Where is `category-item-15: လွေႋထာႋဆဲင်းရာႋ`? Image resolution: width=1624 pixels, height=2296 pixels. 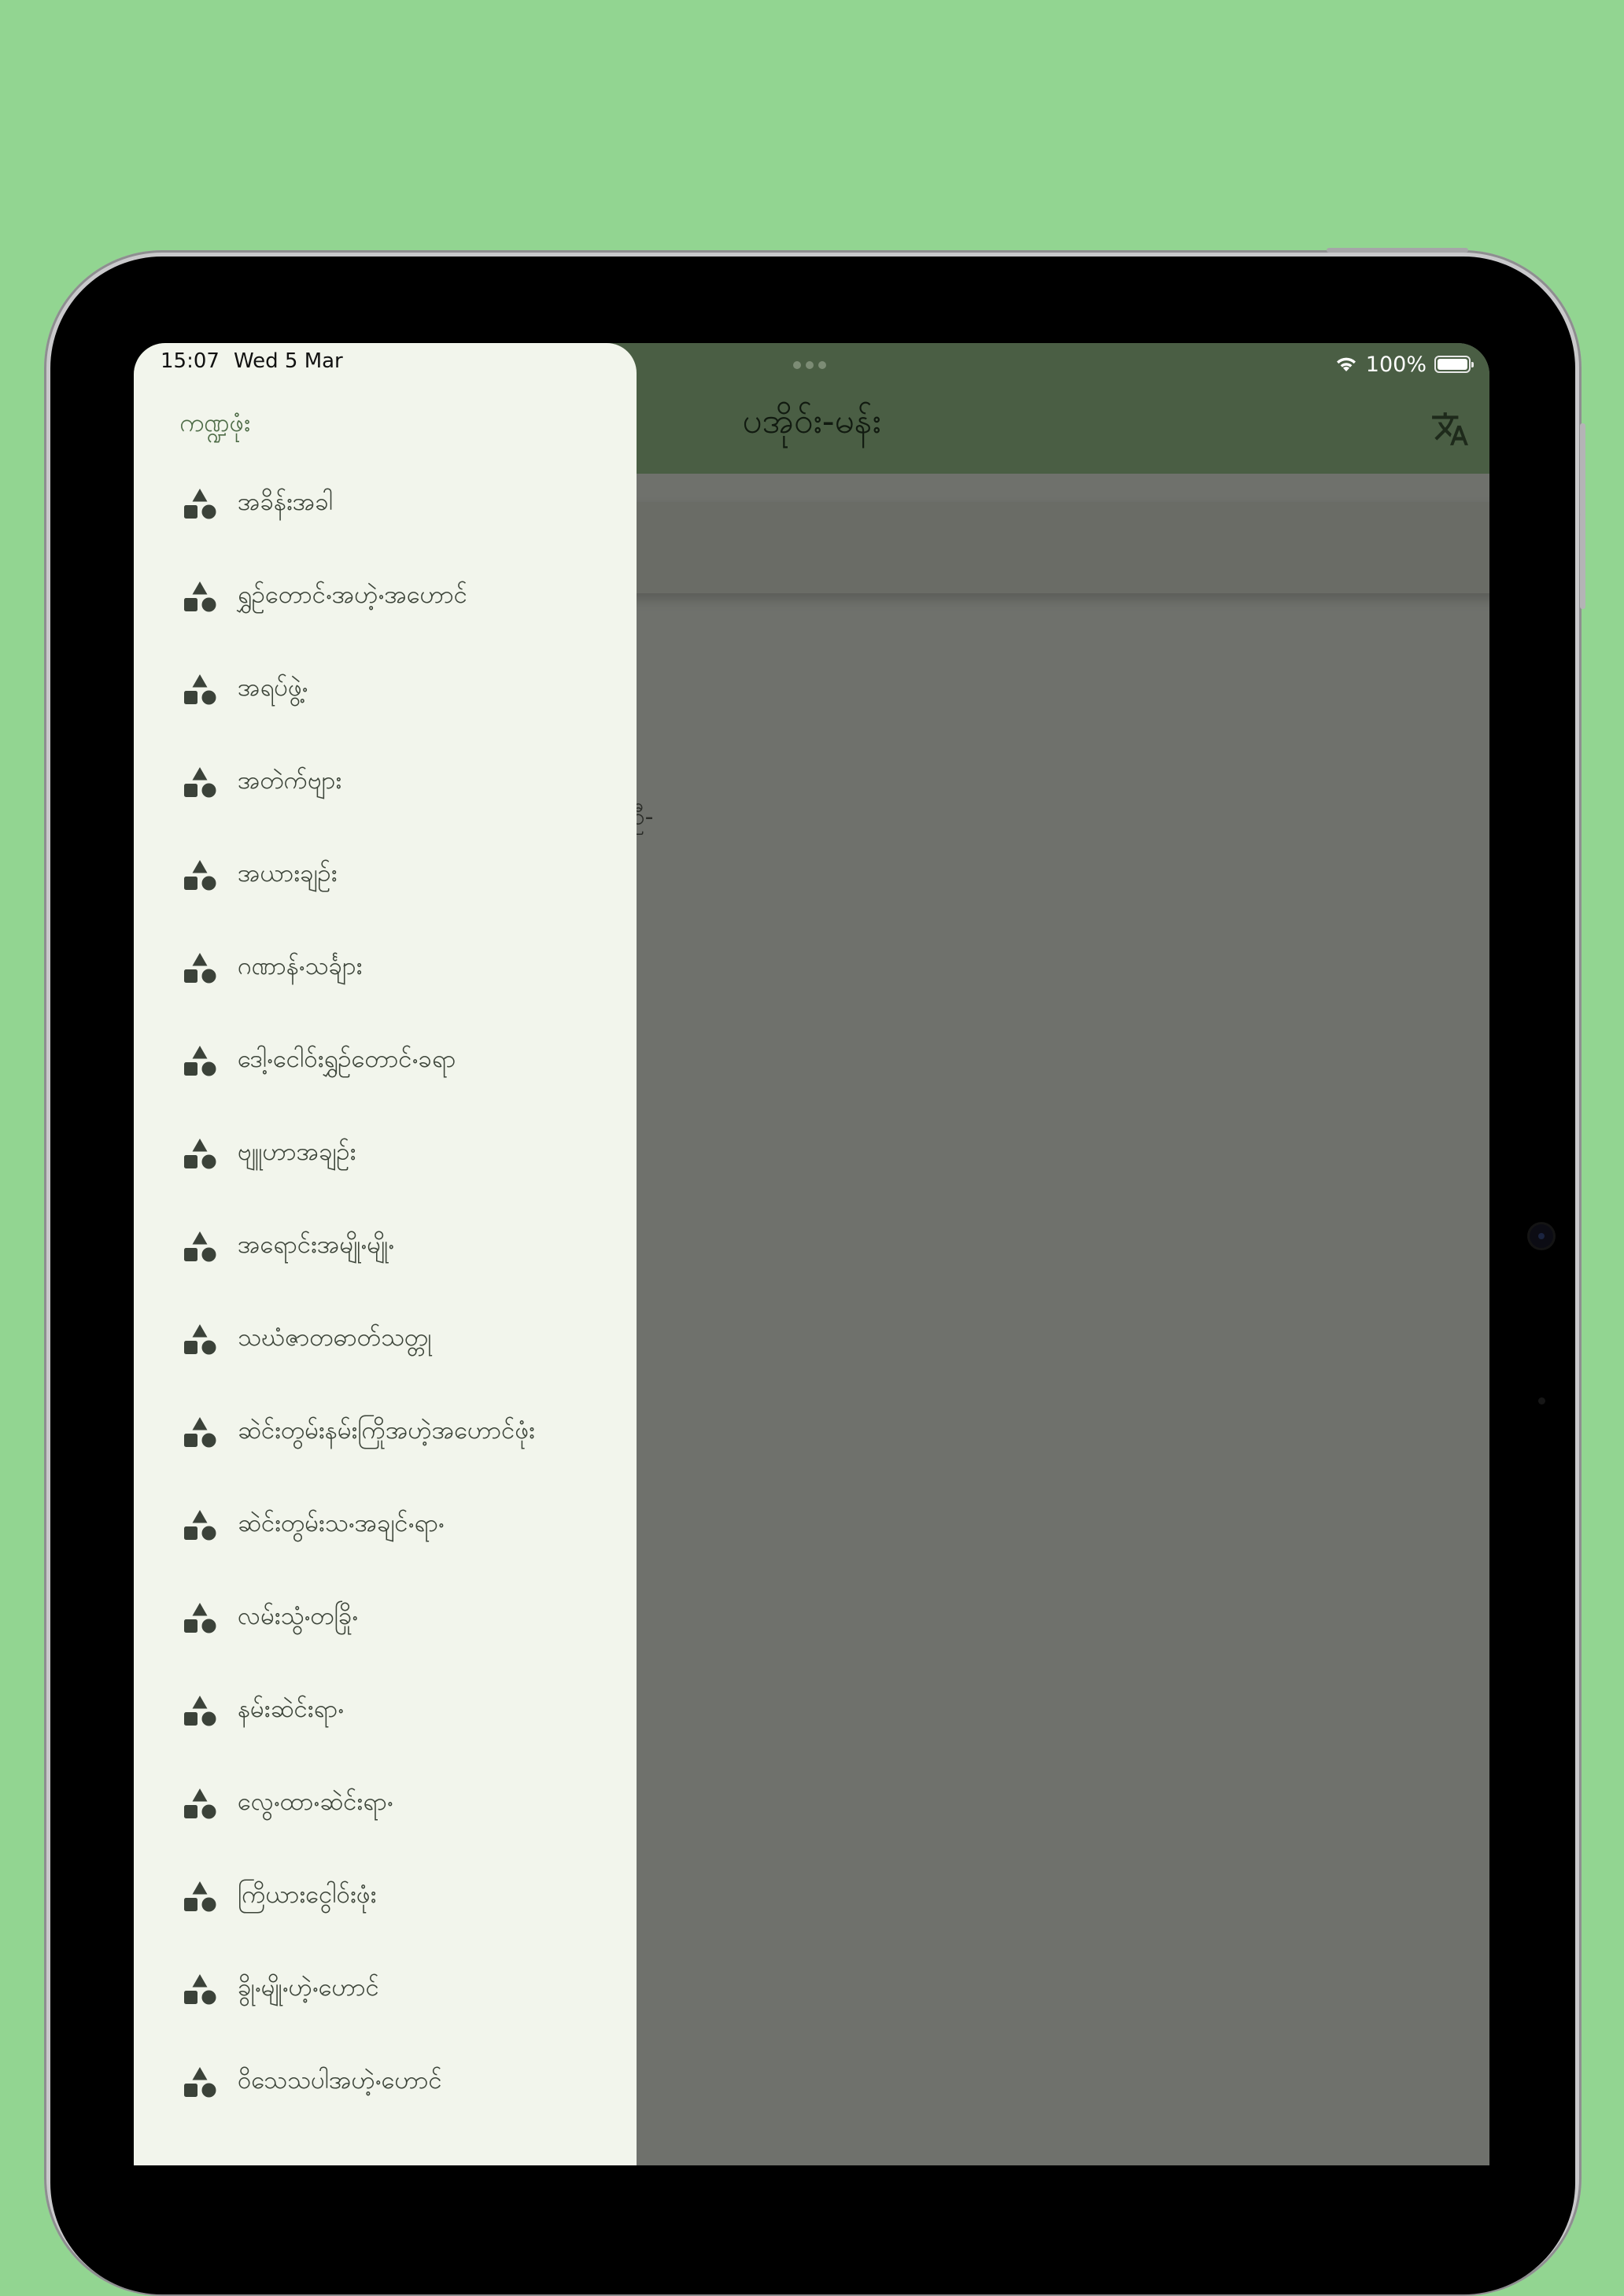
category-item-15: လွေႋထာႋဆဲင်းရာႋ is located at coordinates (385, 1805).